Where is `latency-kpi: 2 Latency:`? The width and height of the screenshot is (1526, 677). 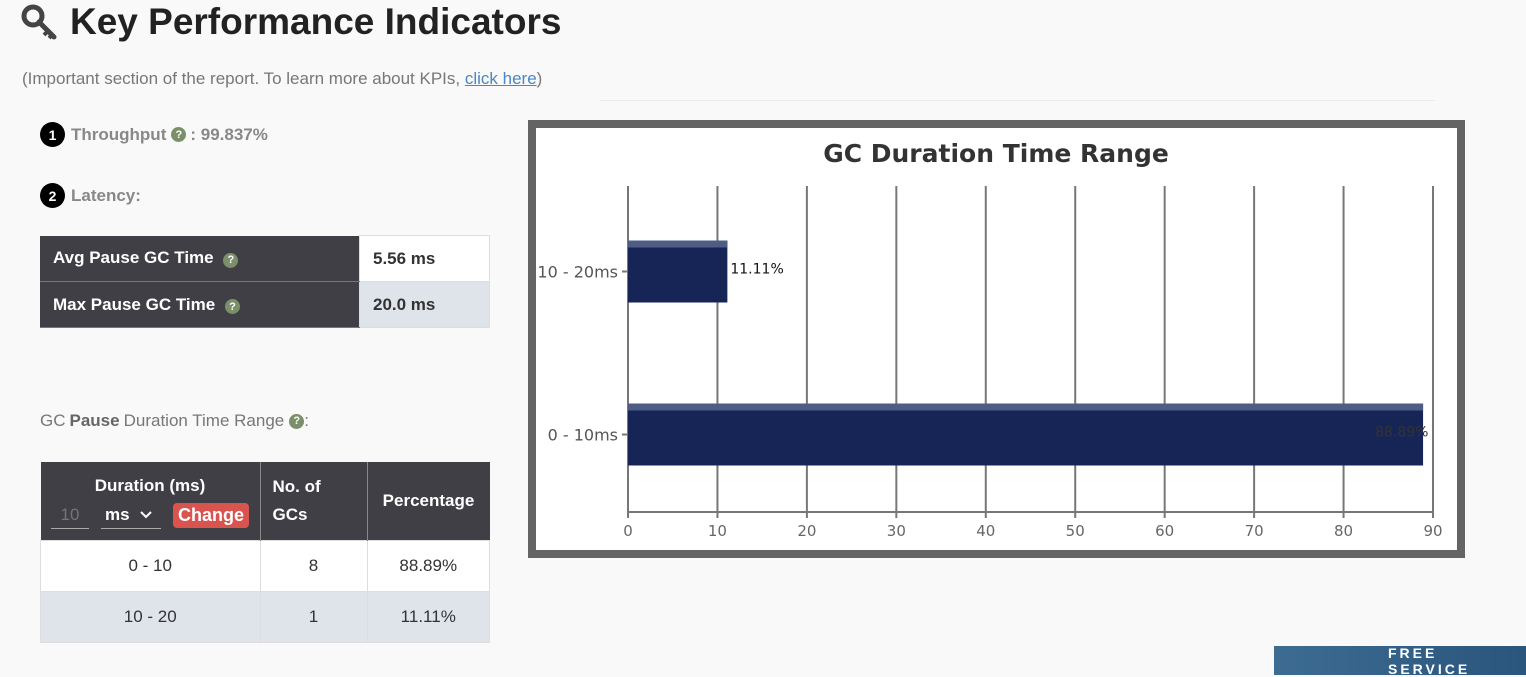
latency-kpi: 2 Latency: is located at coordinates (90, 195).